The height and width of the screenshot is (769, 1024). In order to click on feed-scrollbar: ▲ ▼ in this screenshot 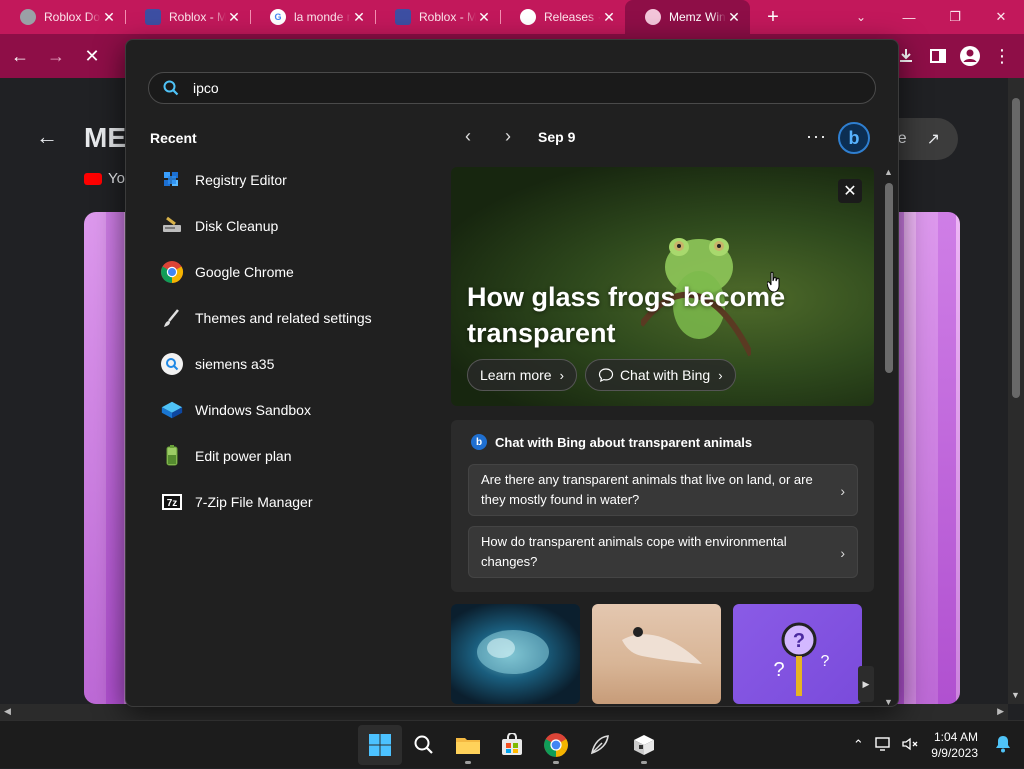, I will do `click(889, 436)`.